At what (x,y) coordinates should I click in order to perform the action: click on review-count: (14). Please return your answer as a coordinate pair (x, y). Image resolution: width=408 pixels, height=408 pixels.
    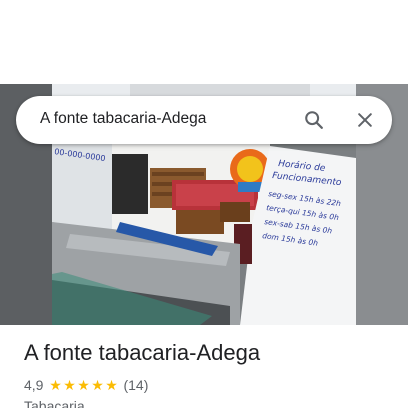
    Looking at the image, I should click on (135, 385).